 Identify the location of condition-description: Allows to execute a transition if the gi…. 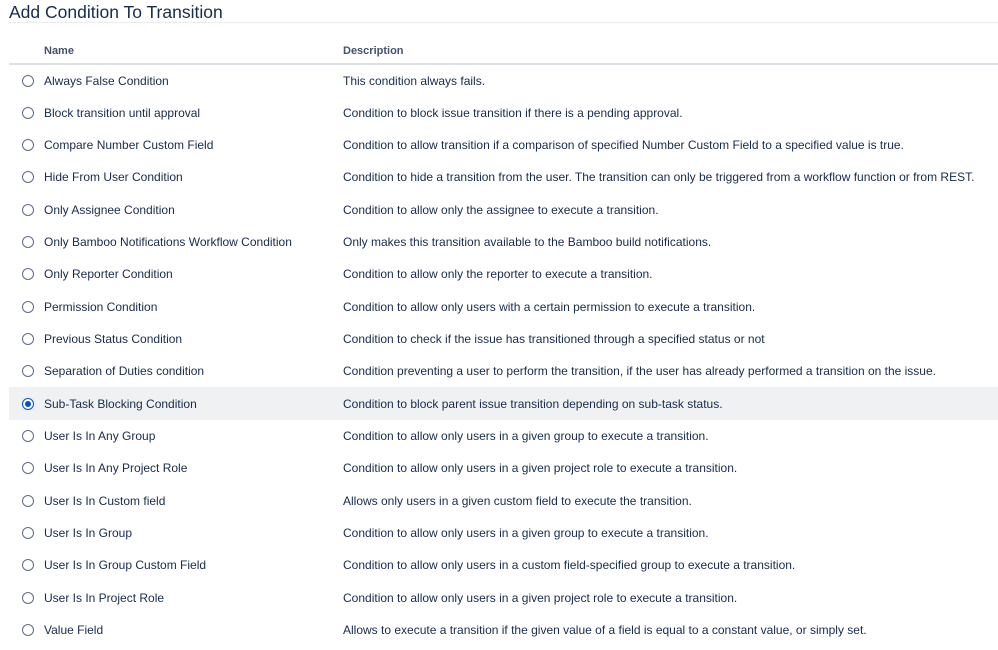
(605, 630).